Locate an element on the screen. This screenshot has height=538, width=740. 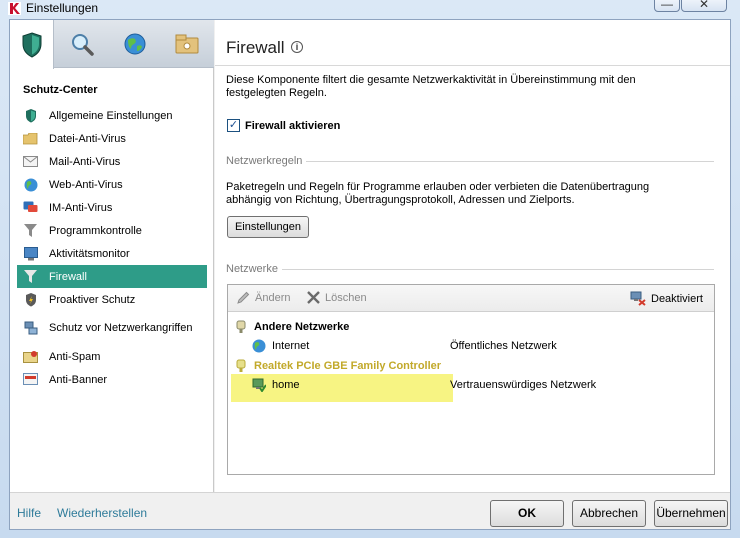
update-tab-icon is located at coordinates (135, 44).